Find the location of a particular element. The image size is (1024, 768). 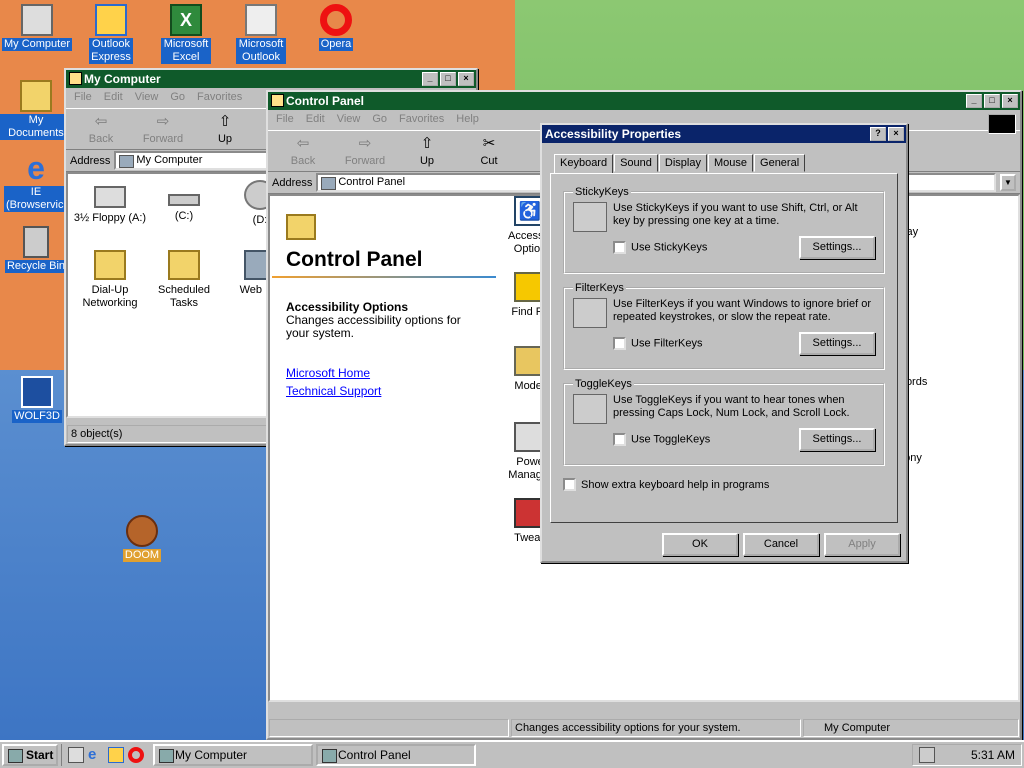

dial-up-networking-item: Dial-Up Networking is located at coordinates (110, 280).